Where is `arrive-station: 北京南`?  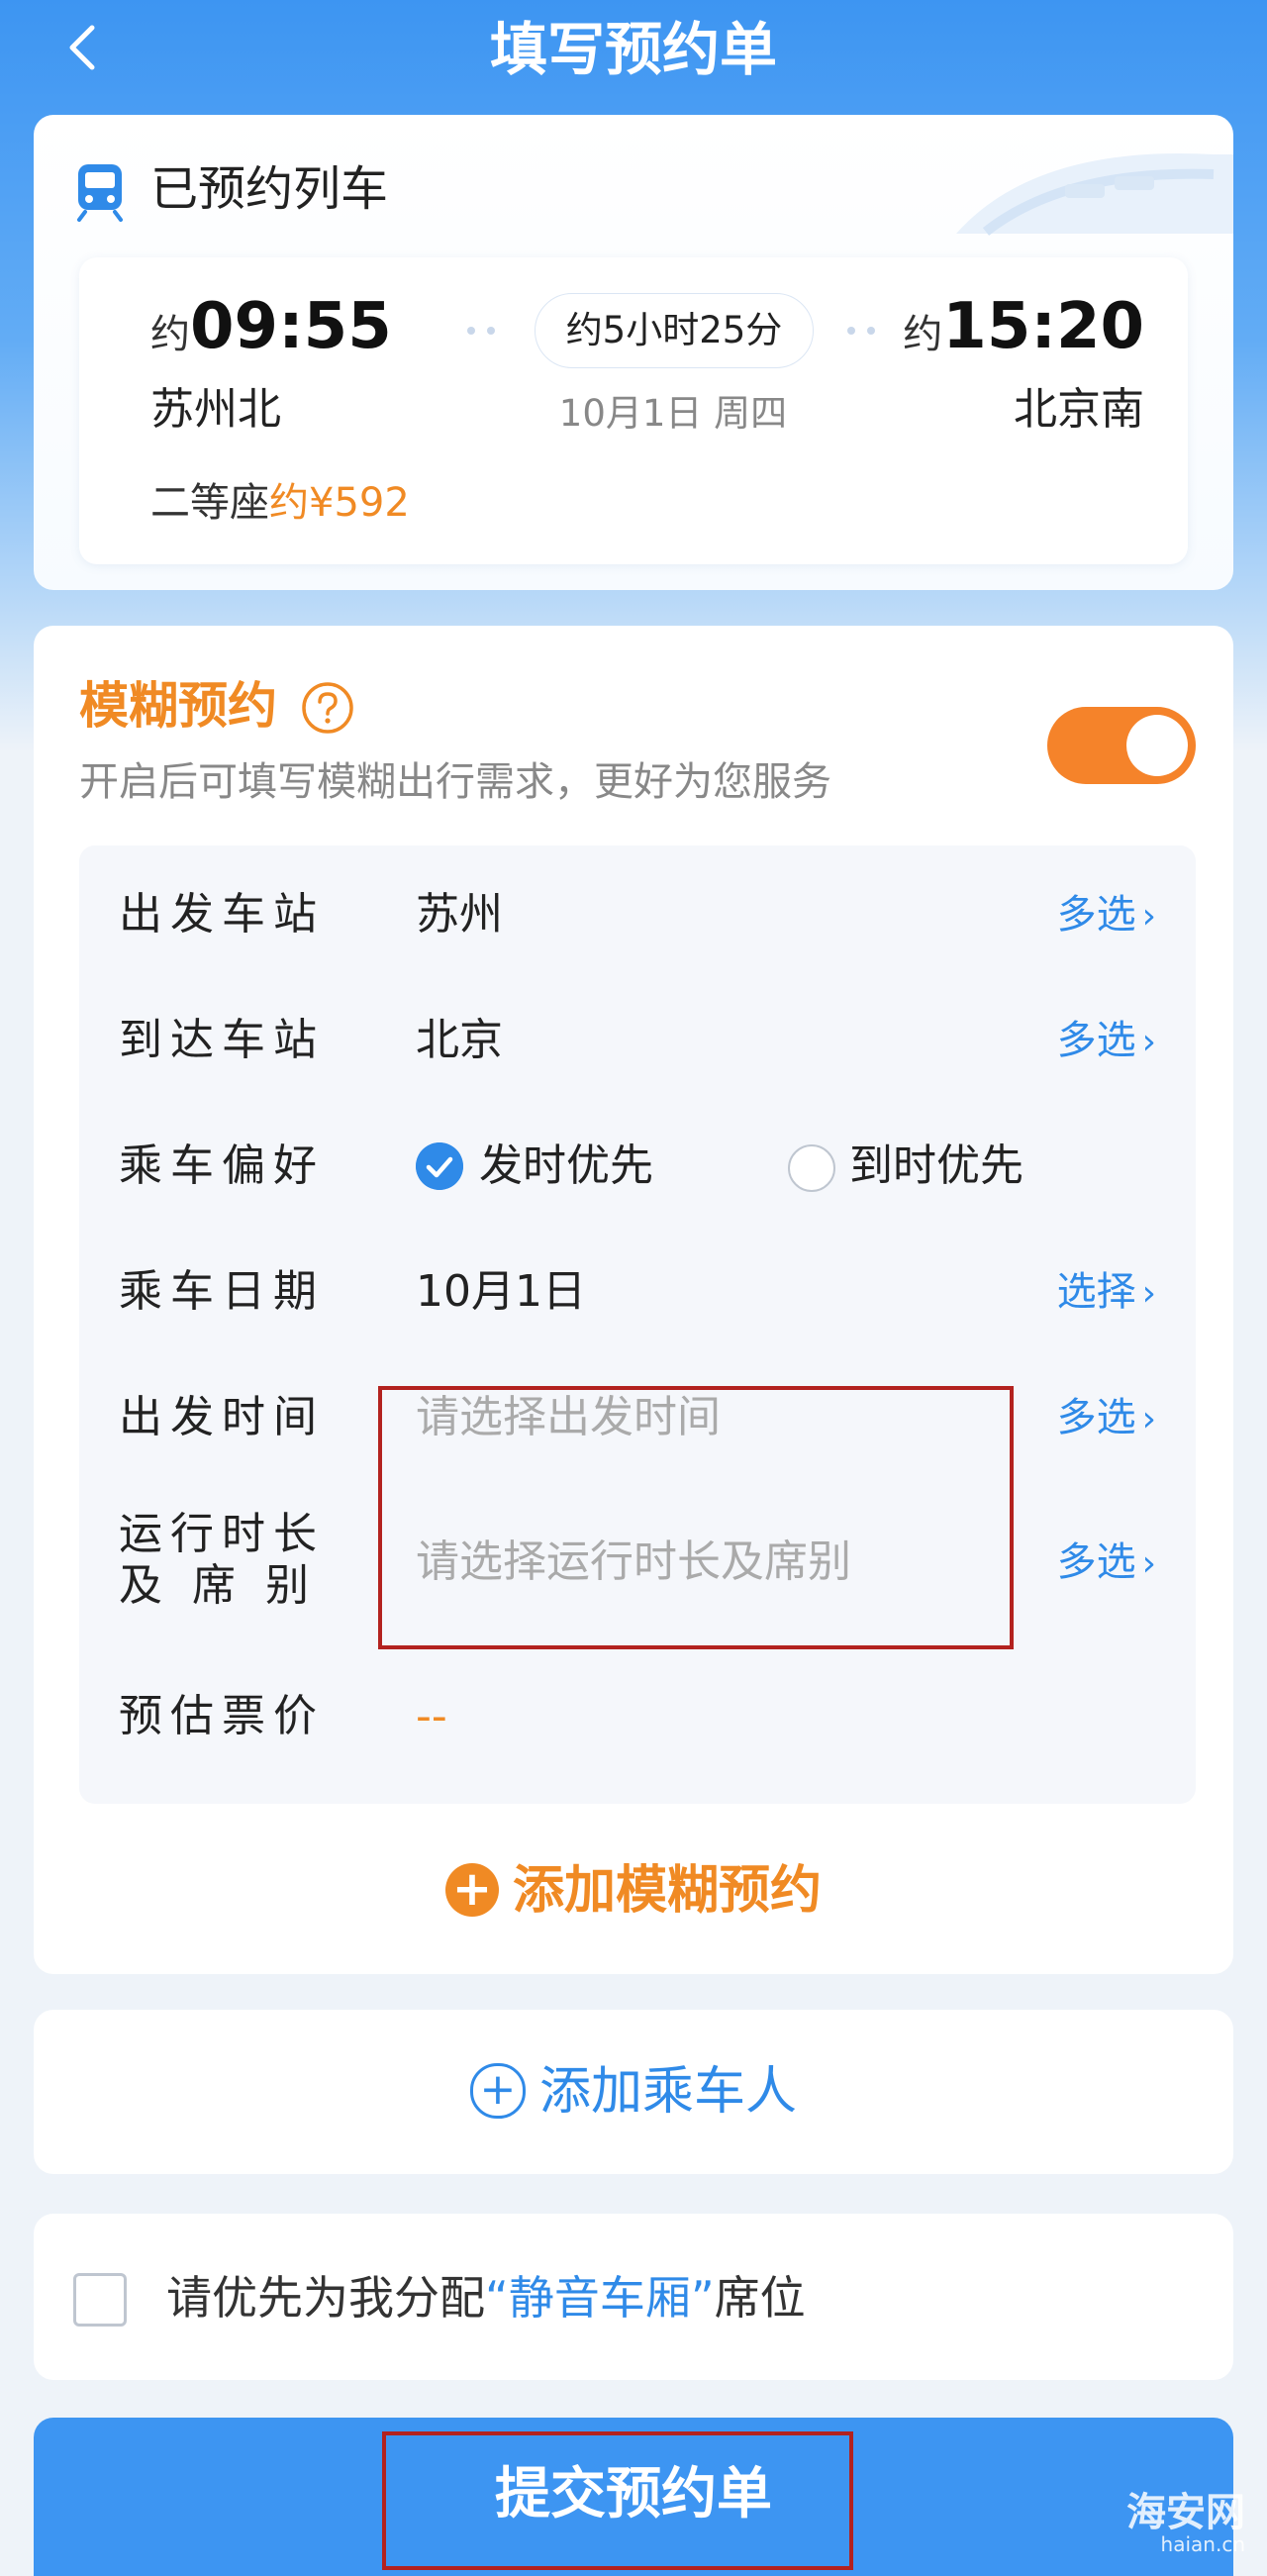 arrive-station: 北京南 is located at coordinates (1079, 410).